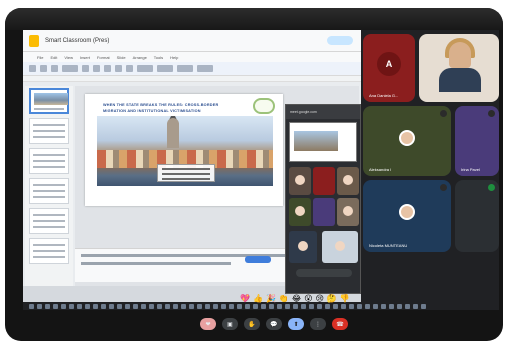 Image resolution: width=508 pixels, height=347 pixels. I want to click on participant-tile, so click(477, 216).